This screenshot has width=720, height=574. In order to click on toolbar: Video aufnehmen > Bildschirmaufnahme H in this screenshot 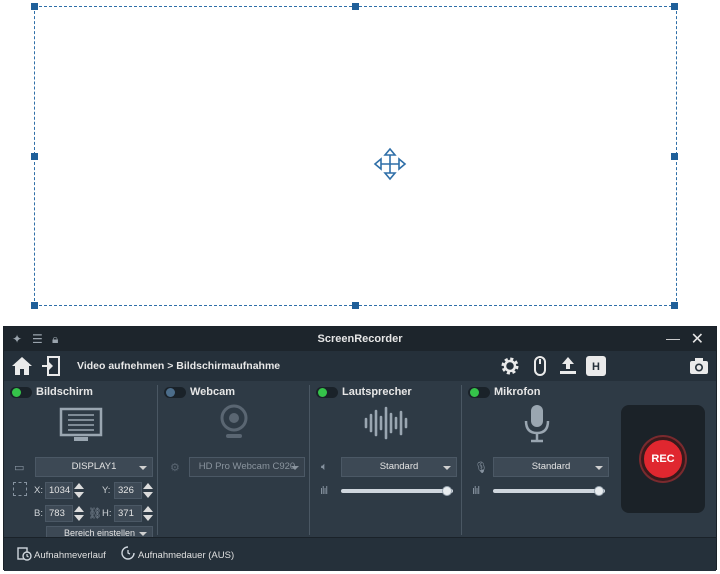, I will do `click(360, 366)`.